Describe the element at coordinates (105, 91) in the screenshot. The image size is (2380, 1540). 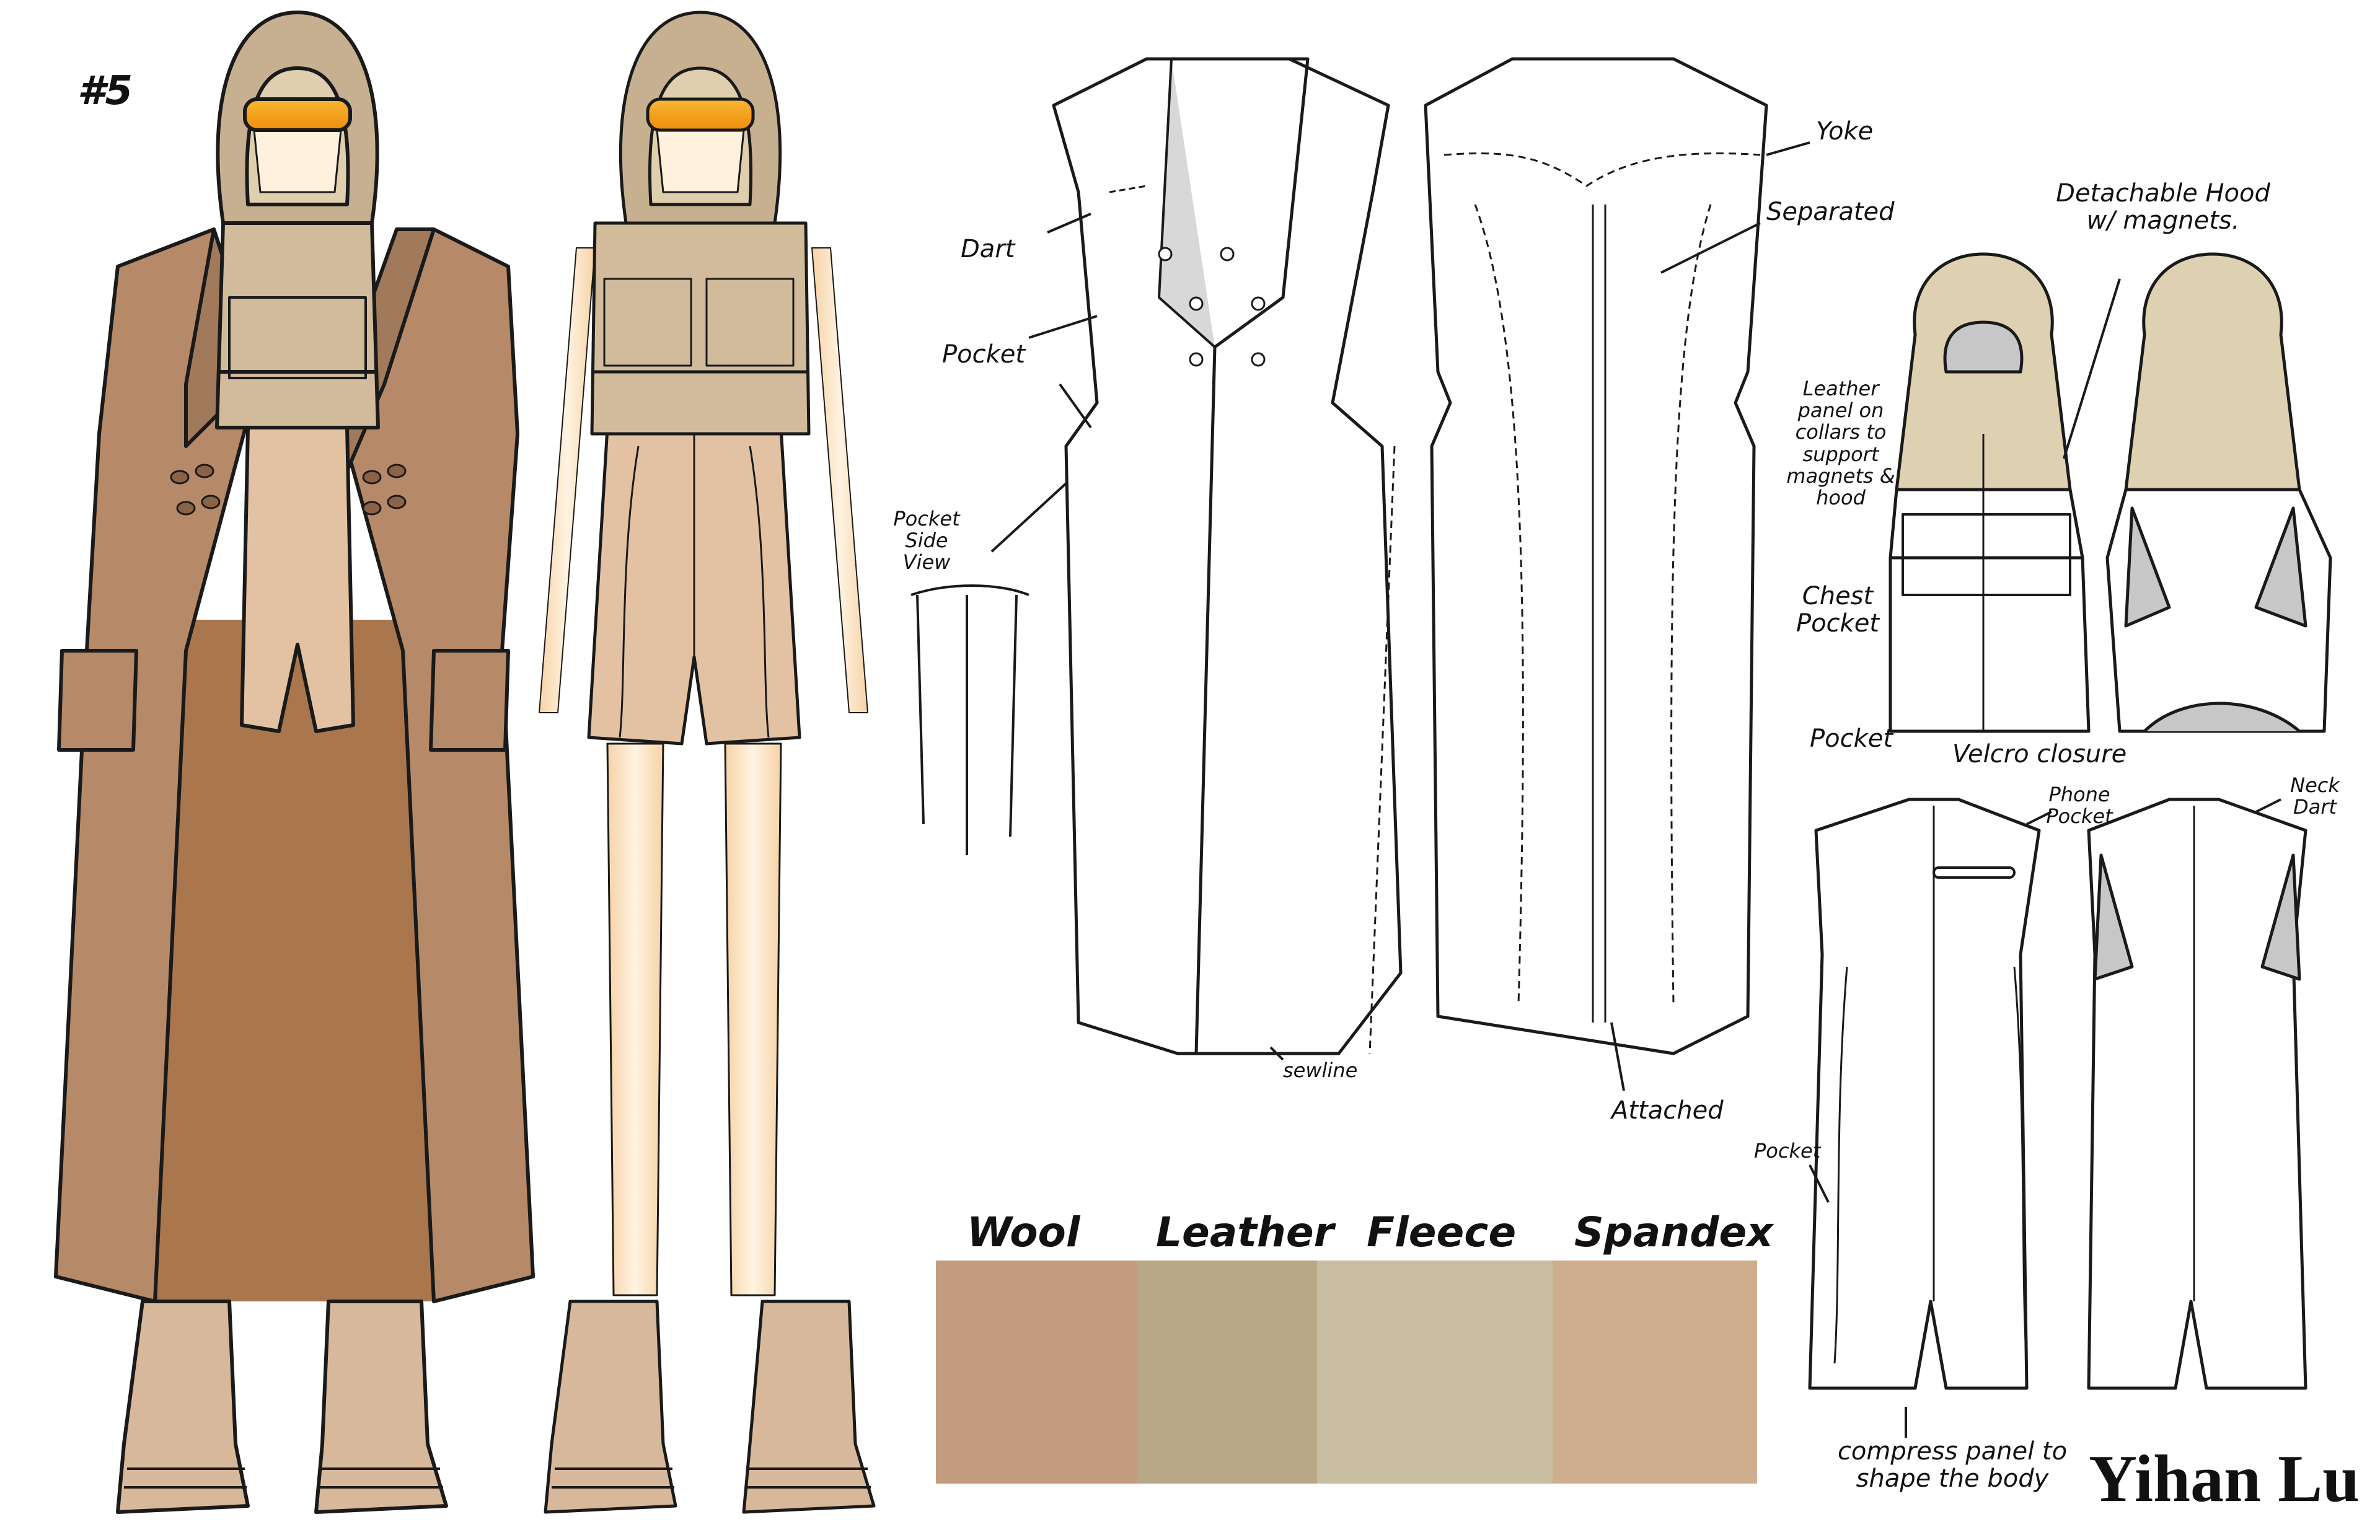
I see `look-number: #5` at that location.